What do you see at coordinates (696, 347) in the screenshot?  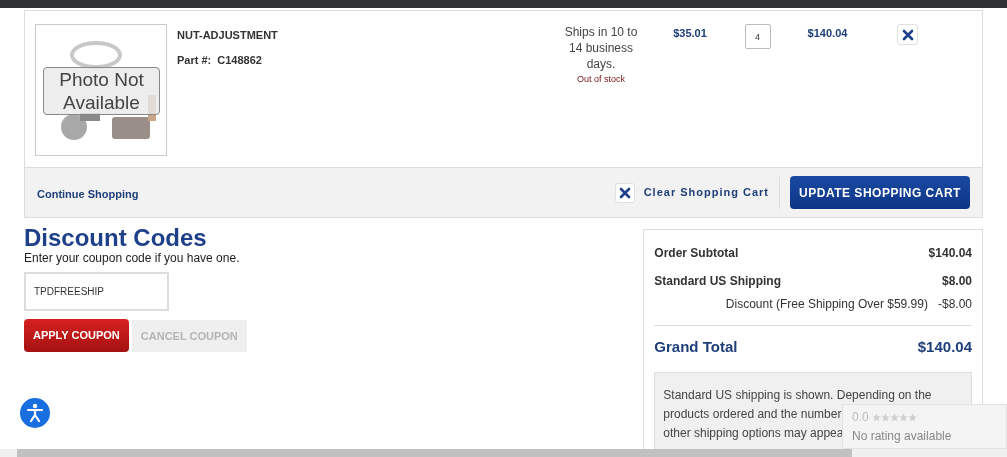 I see `grand-total-label: Grand Total` at bounding box center [696, 347].